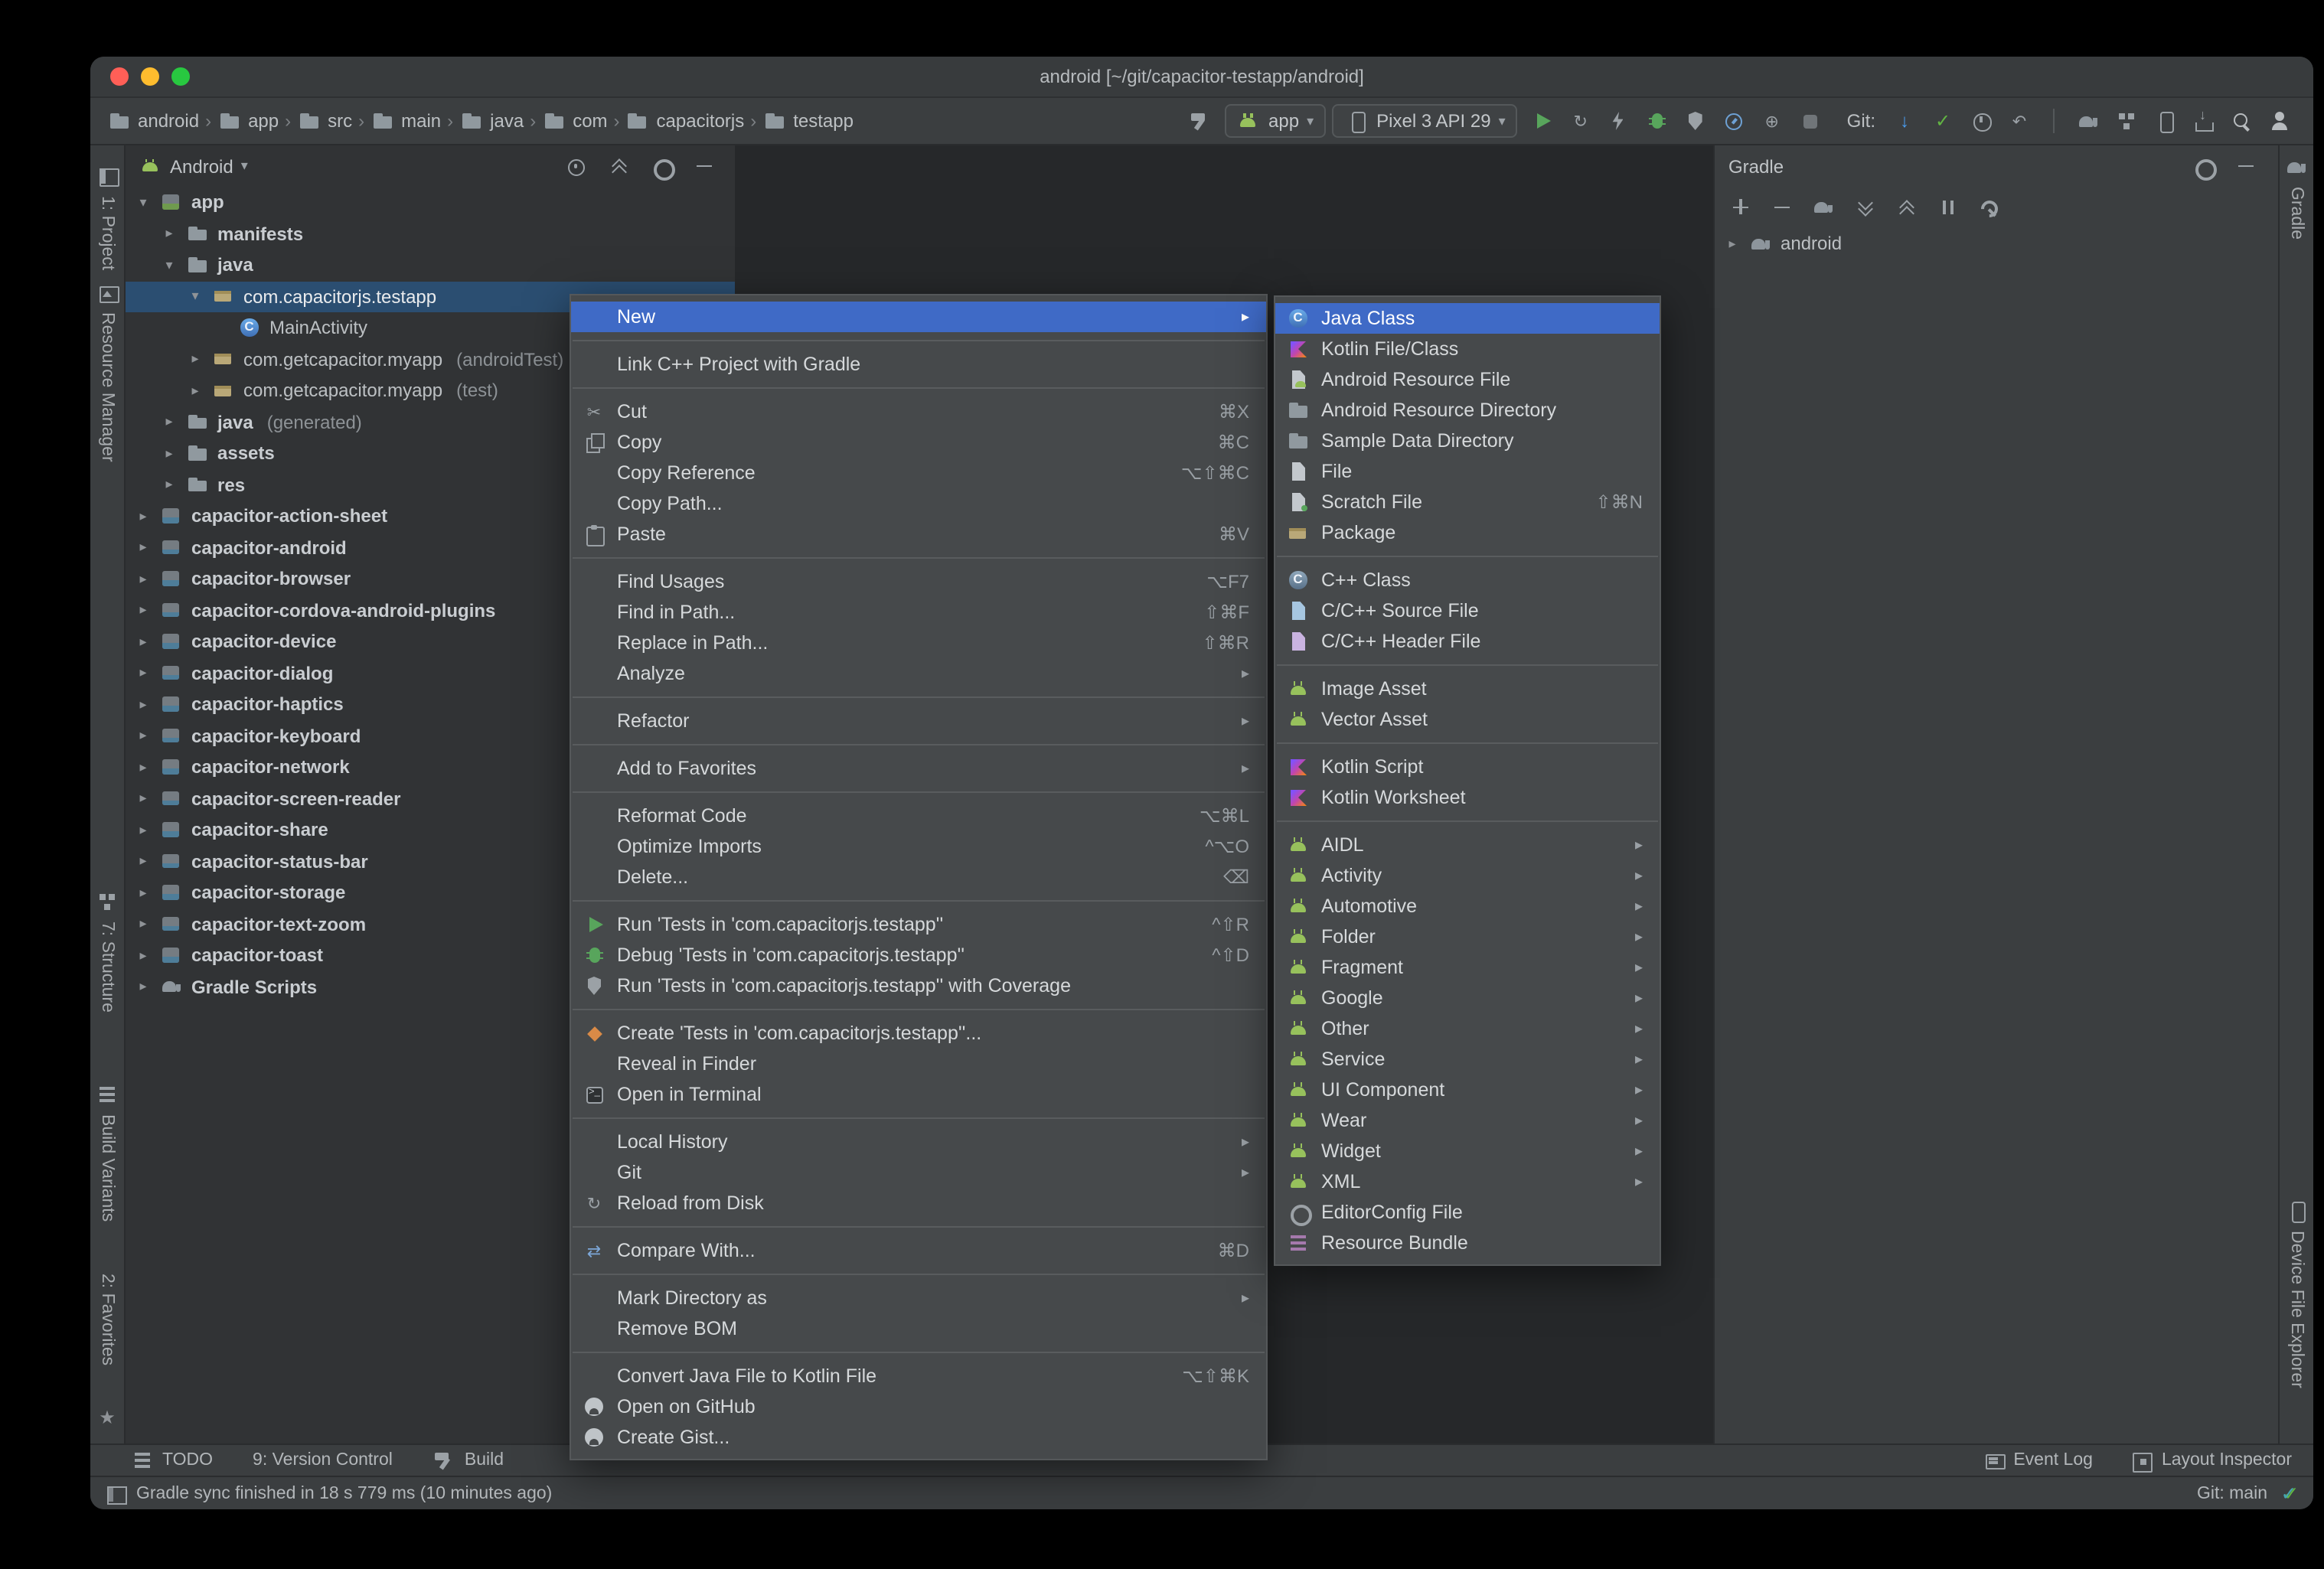 The width and height of the screenshot is (2324, 1569). Describe the element at coordinates (107, 217) in the screenshot. I see `toolwindow-button-1-project: 1: Project` at that location.